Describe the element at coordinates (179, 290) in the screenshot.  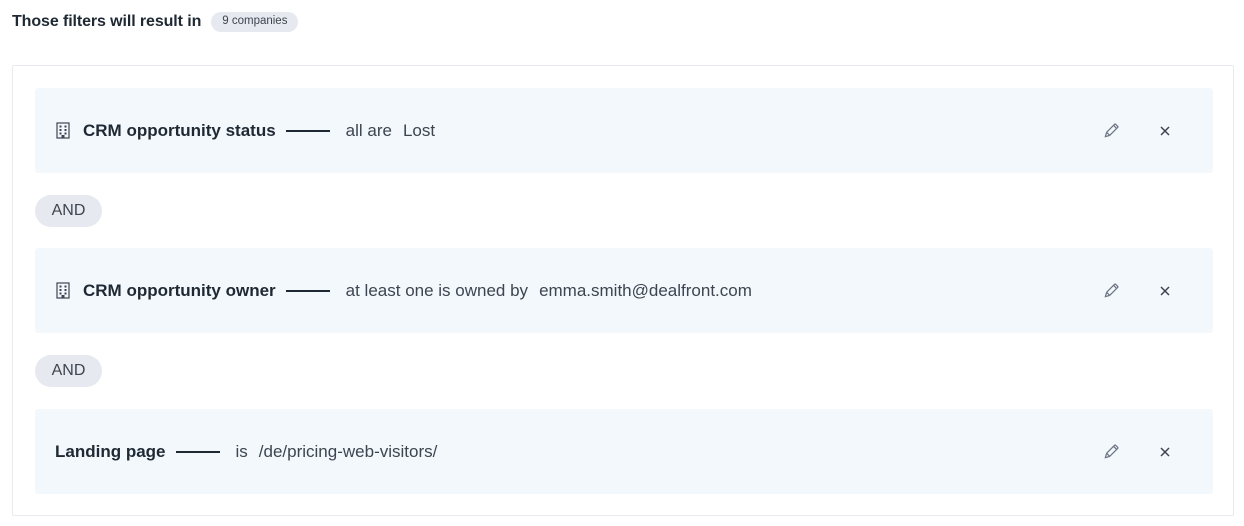
I see `filter-label: CRM opportunity owner` at that location.